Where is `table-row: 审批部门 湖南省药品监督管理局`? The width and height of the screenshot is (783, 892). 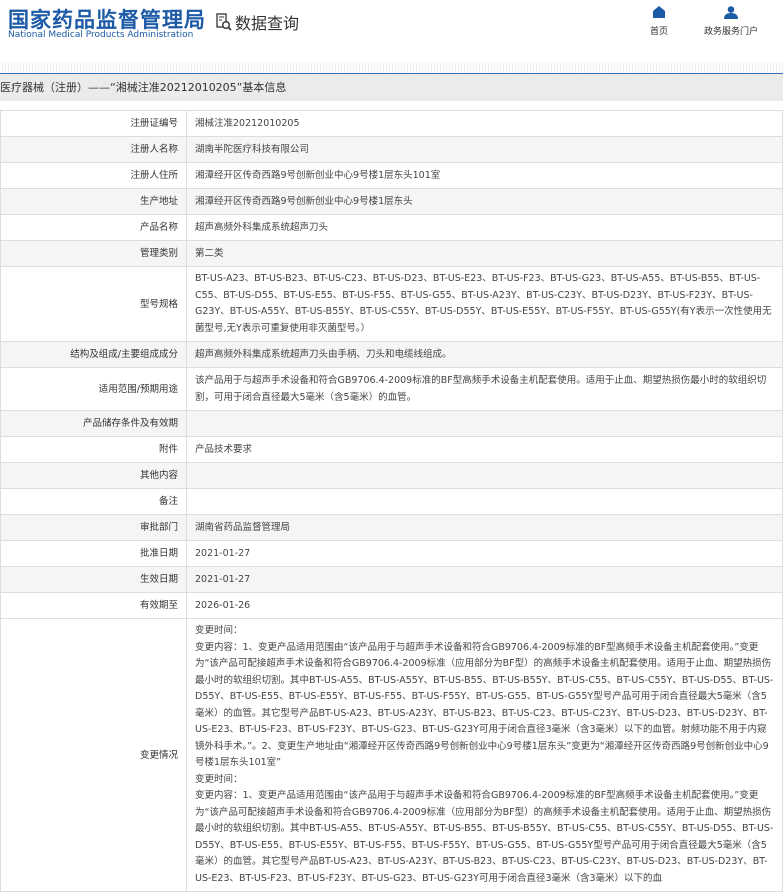
table-row: 审批部门 湖南省药品监督管理局 is located at coordinates (391, 527).